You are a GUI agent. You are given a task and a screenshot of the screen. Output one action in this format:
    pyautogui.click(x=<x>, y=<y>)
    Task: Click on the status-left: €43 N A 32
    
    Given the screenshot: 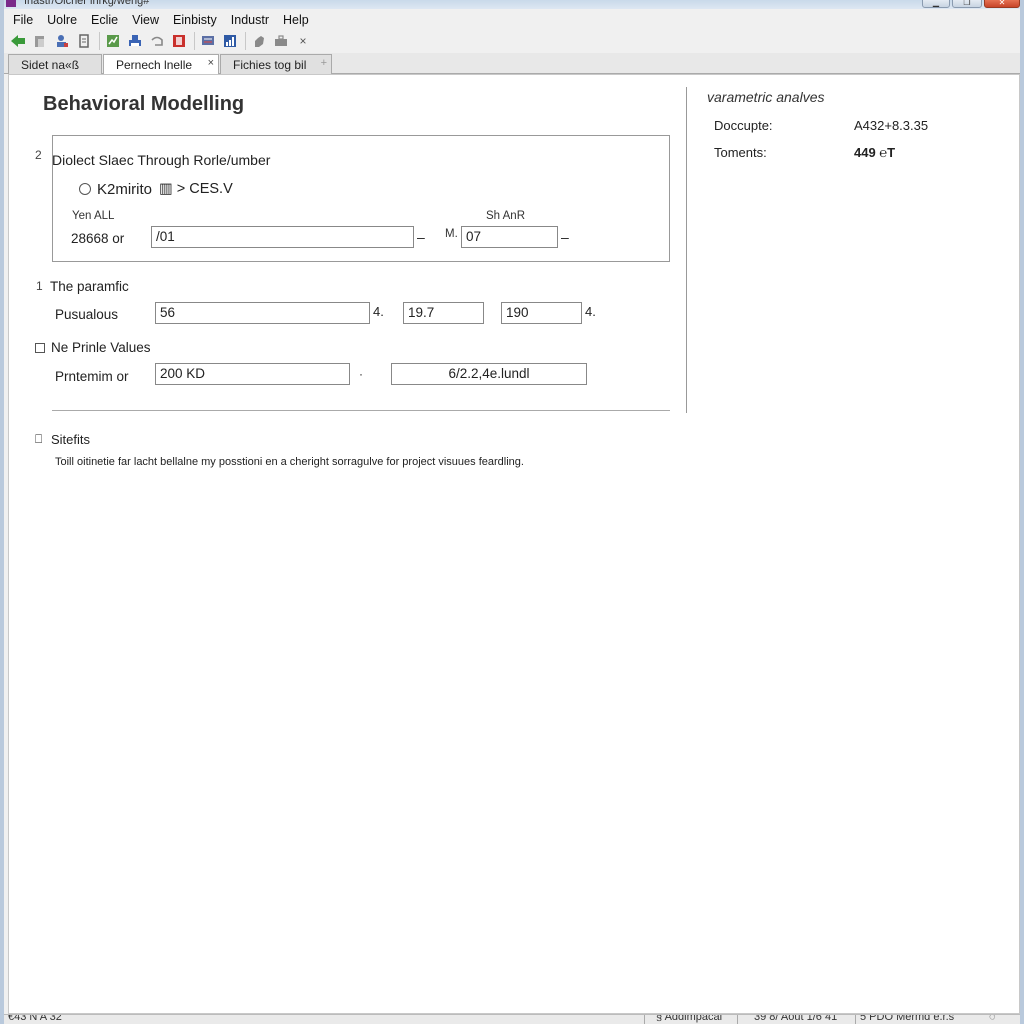 What is the action you would take?
    pyautogui.click(x=35, y=1018)
    